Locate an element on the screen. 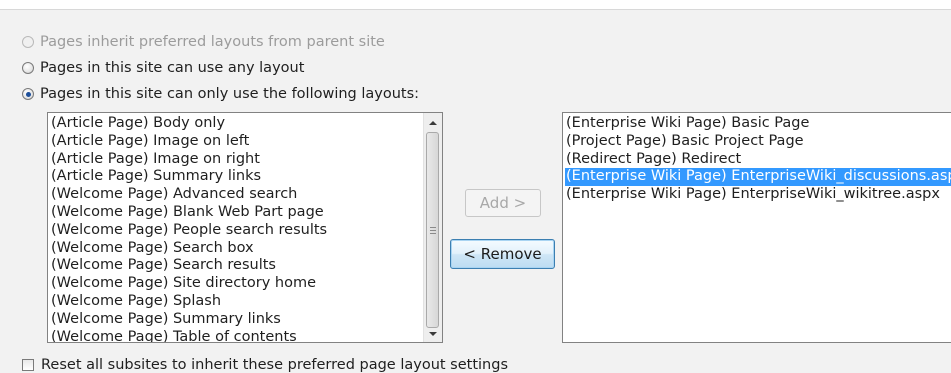 The image size is (951, 373). remove-button: < Remove is located at coordinates (502, 254).